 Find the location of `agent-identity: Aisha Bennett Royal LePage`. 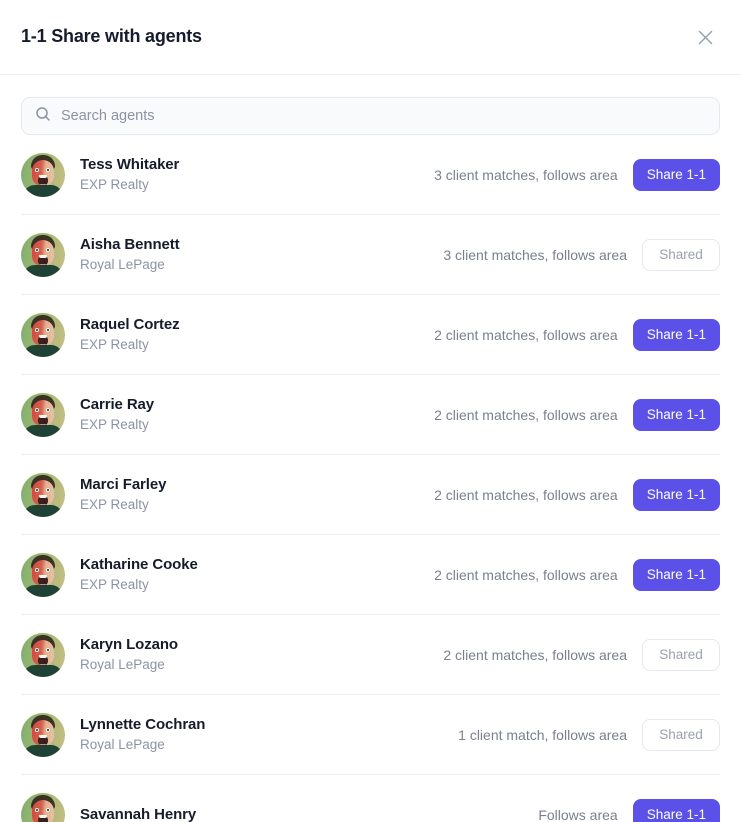

agent-identity: Aisha Bennett Royal LePage is located at coordinates (130, 254).